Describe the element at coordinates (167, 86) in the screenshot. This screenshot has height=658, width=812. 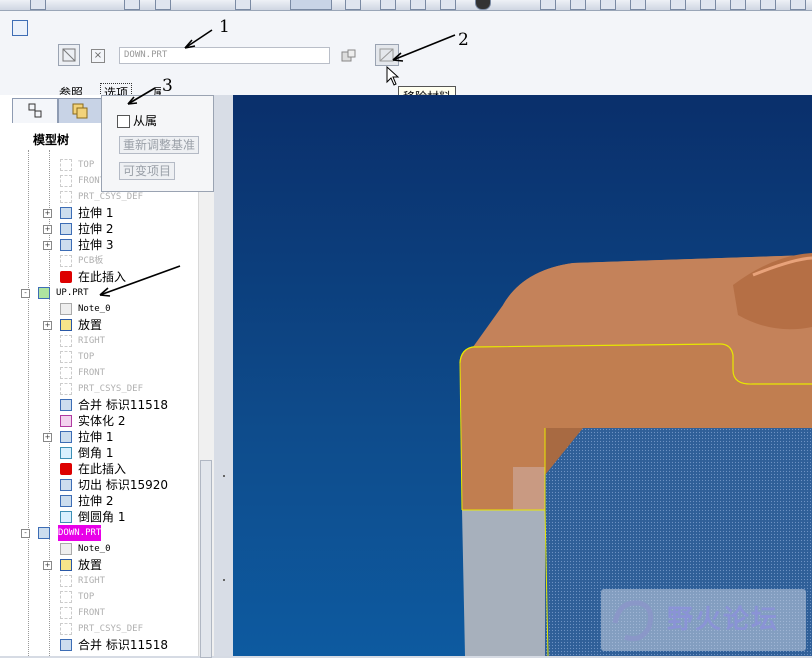
I see `annotation-number: 3` at that location.